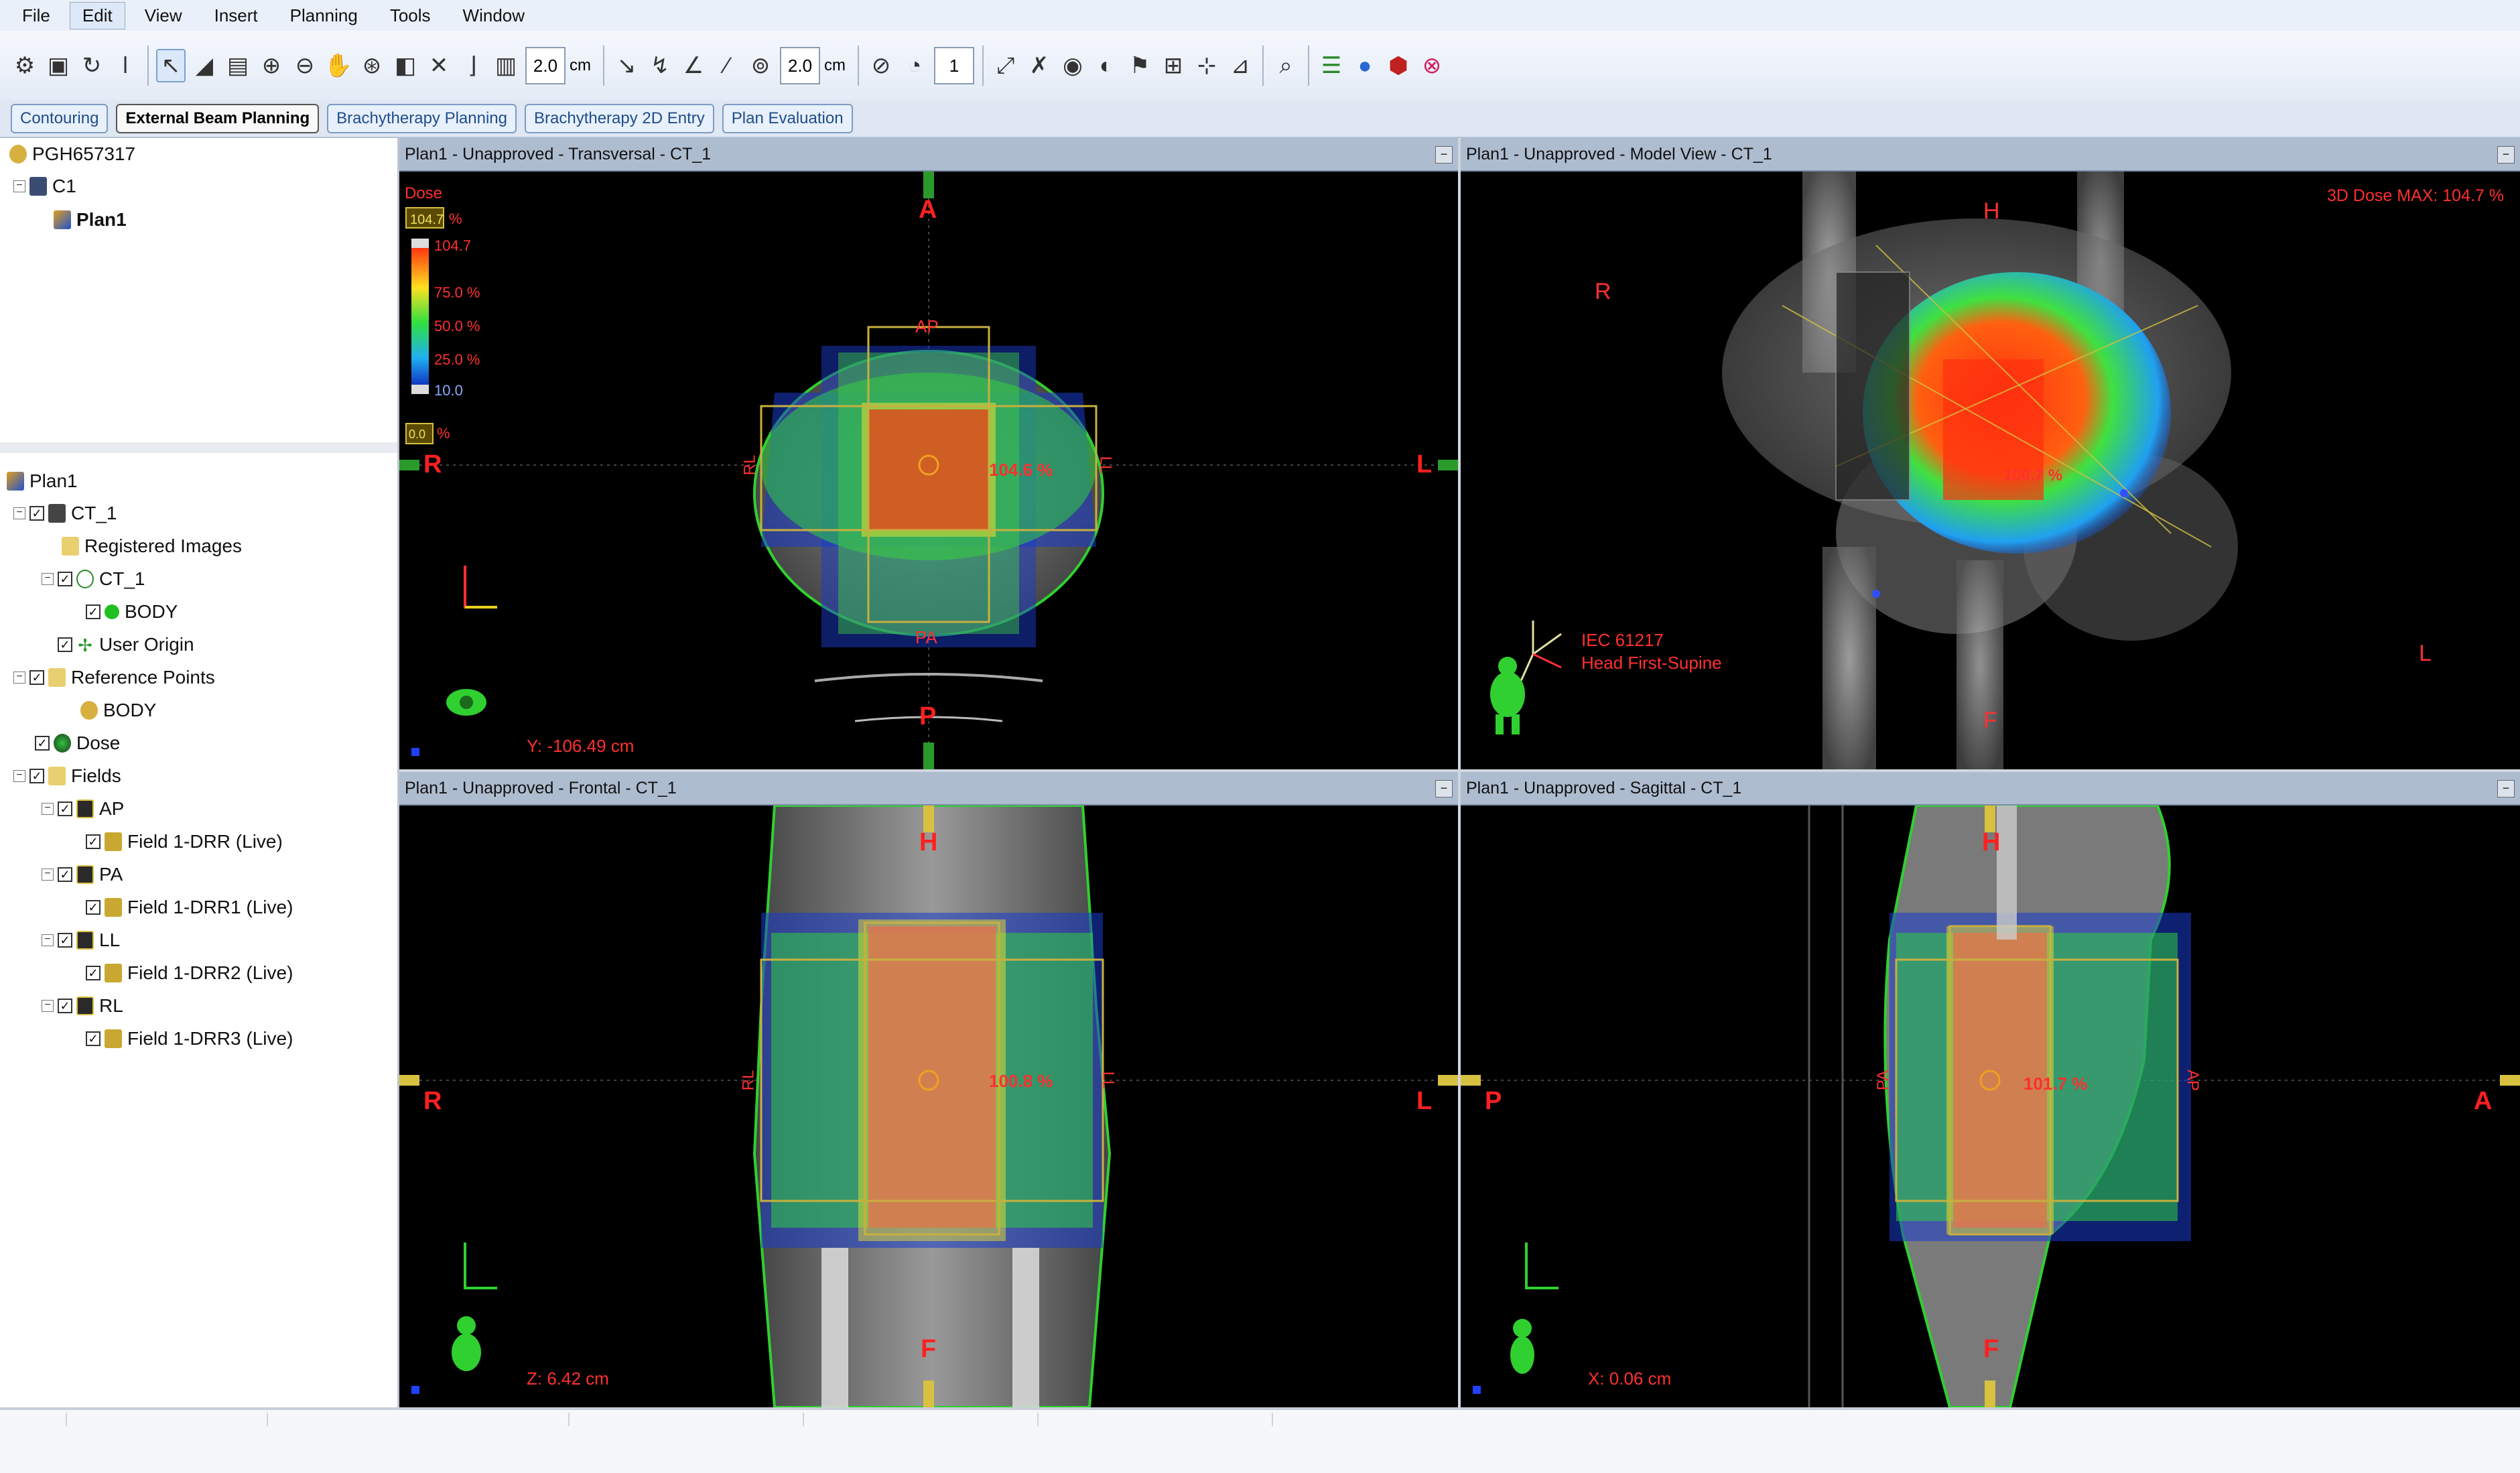 This screenshot has width=2520, height=1473. I want to click on screenshot-icon: ▤, so click(238, 65).